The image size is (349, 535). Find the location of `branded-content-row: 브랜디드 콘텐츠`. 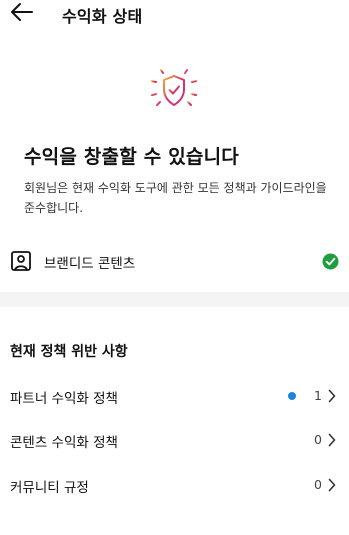

branded-content-row: 브랜디드 콘텐츠 is located at coordinates (174, 261).